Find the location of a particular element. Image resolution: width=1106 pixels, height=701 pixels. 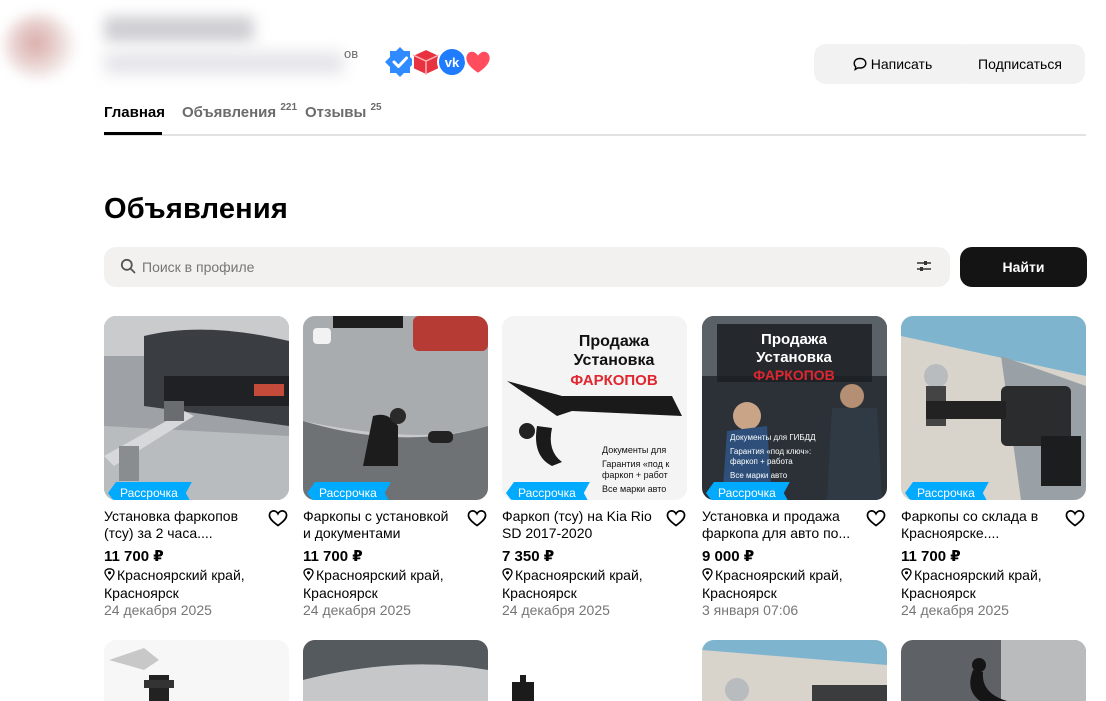

profile-name-blurred is located at coordinates (179, 29).